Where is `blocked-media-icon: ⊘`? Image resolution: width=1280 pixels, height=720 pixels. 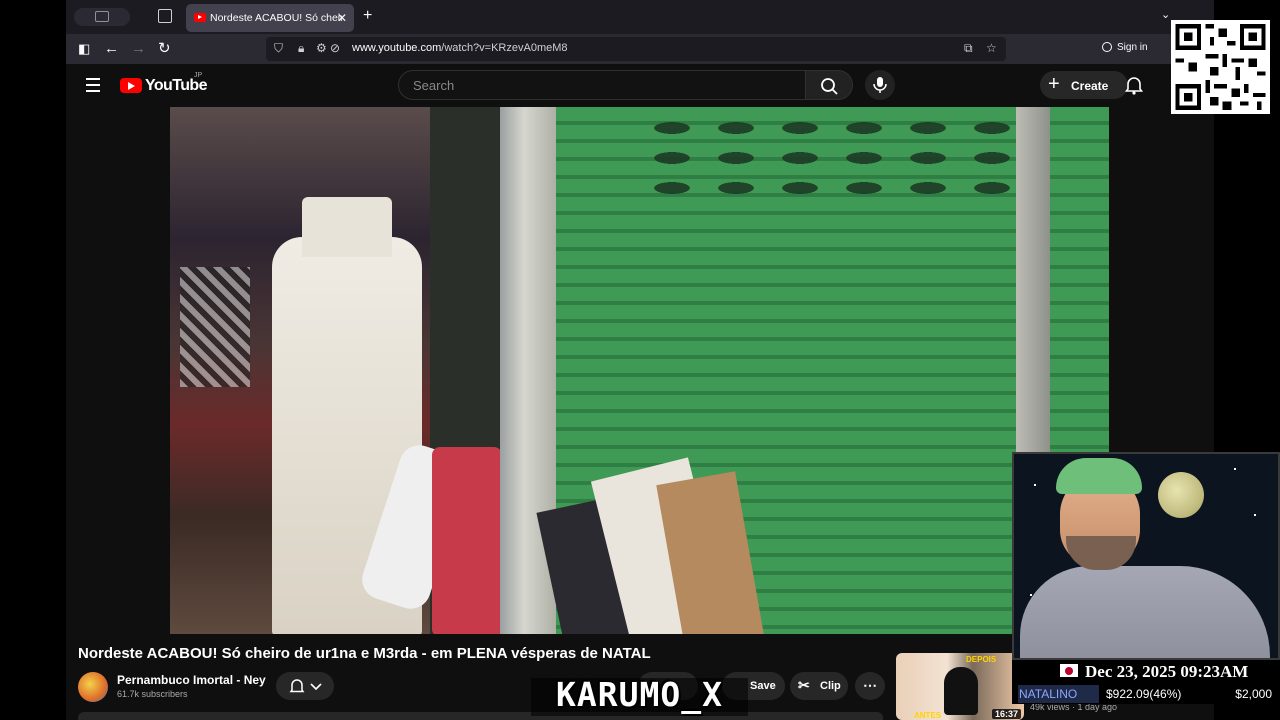 blocked-media-icon: ⊘ is located at coordinates (335, 48).